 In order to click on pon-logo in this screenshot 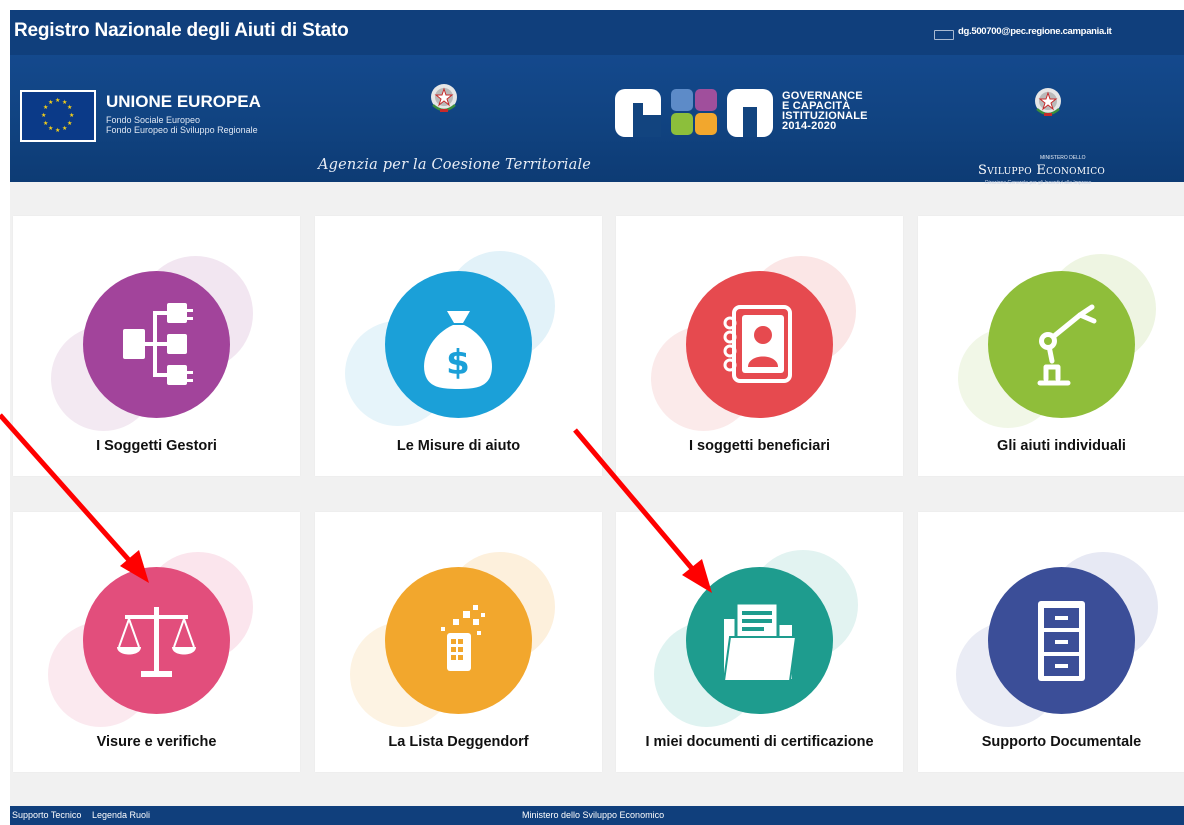, I will do `click(695, 113)`.